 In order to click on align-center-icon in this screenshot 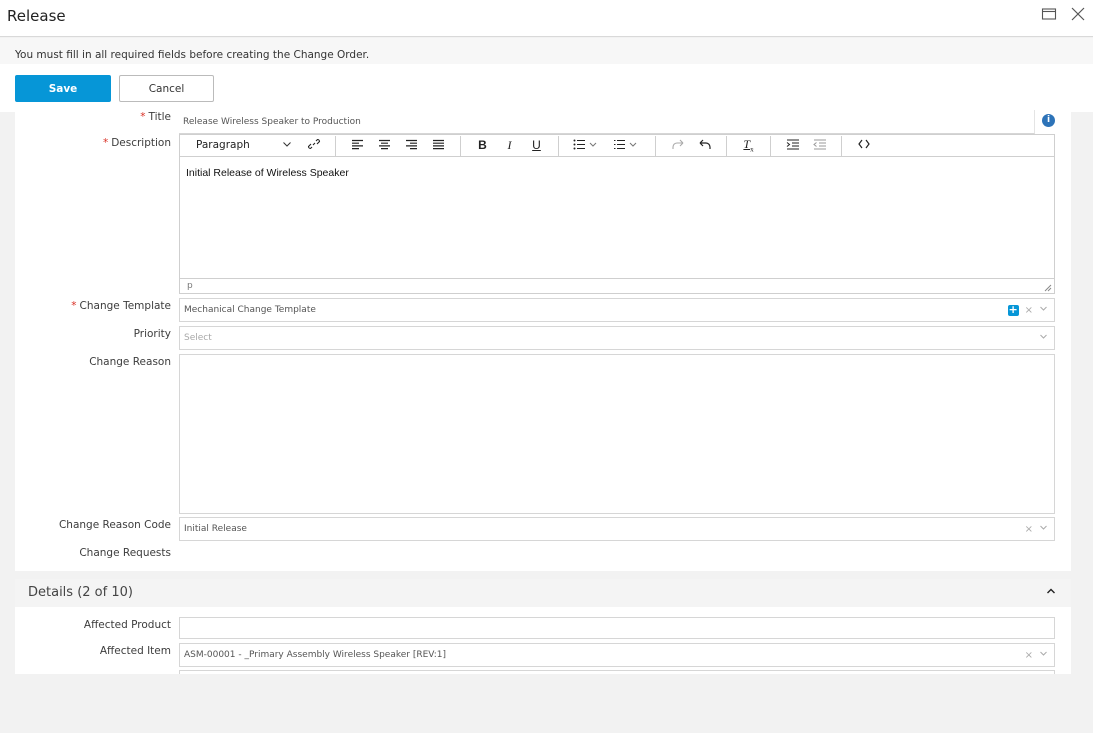, I will do `click(384, 146)`.